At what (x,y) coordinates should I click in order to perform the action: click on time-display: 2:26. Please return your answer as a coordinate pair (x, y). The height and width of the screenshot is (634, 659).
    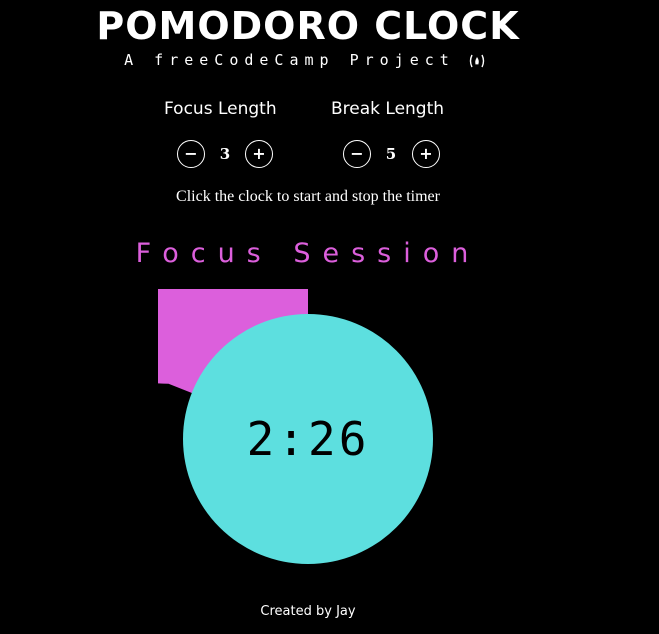
    Looking at the image, I should click on (308, 439).